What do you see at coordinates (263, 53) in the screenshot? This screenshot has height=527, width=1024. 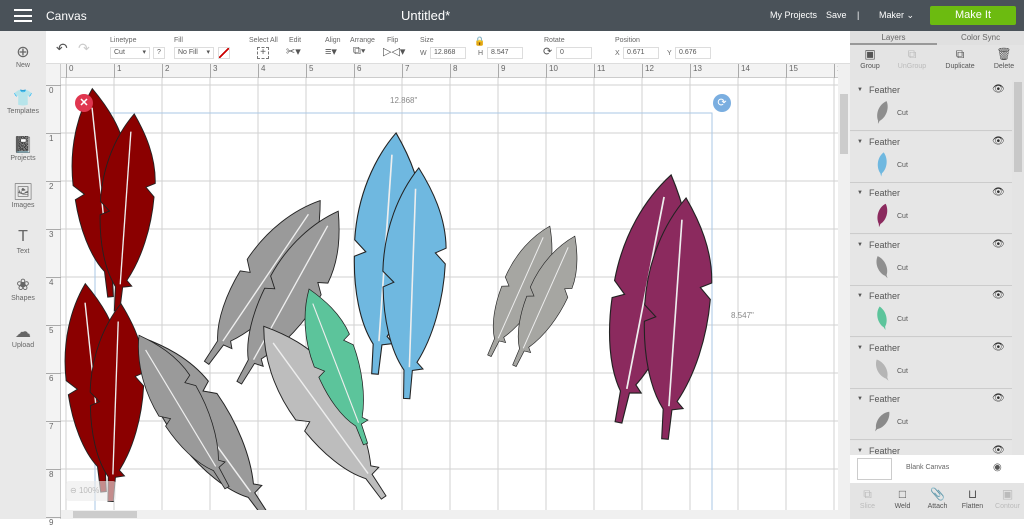 I see `select-all-icon: +` at bounding box center [263, 53].